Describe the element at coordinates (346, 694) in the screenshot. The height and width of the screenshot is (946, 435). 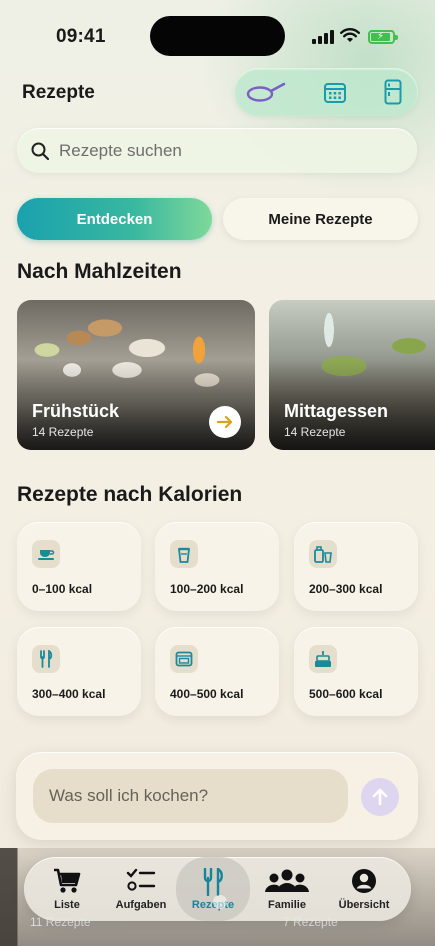
I see `kcal-label: 500–600 kcal` at that location.